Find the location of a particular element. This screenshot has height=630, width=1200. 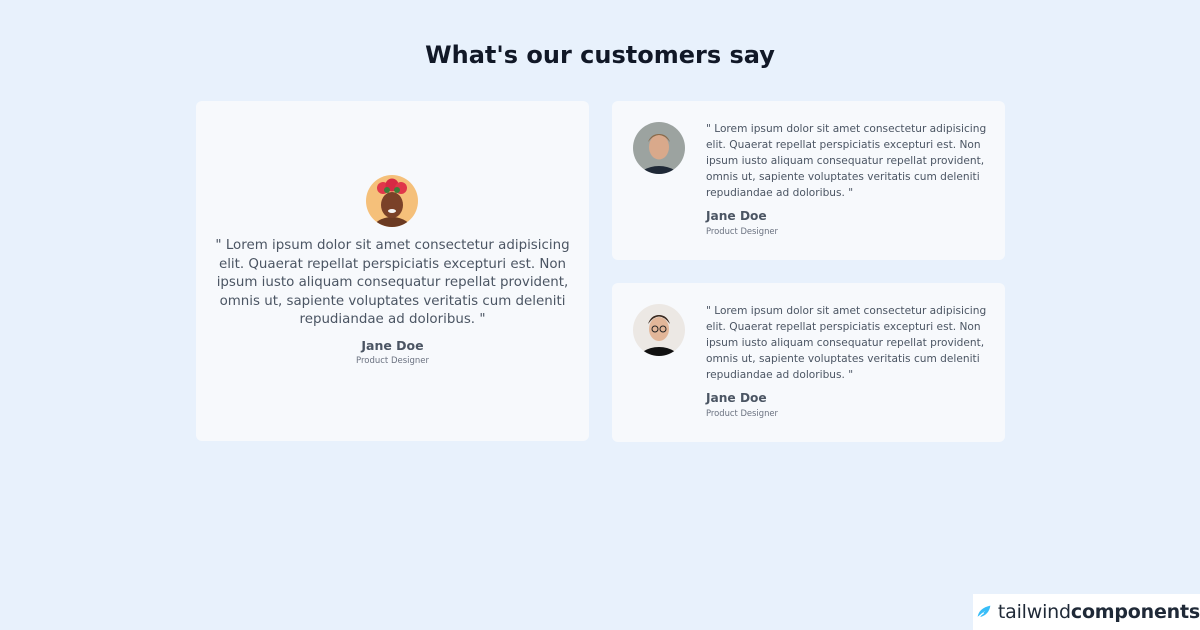

brand-name-part1: tailwind is located at coordinates (1034, 612).